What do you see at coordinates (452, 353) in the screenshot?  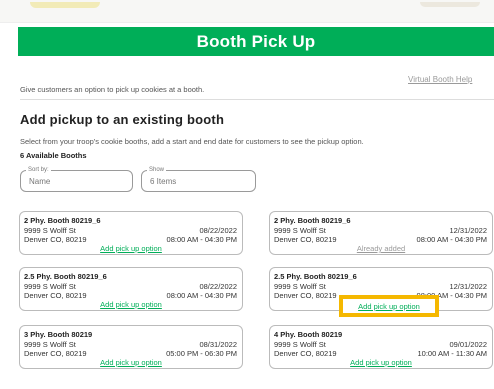 I see `booth-time: 10:00 AM - 11:30 AM` at bounding box center [452, 353].